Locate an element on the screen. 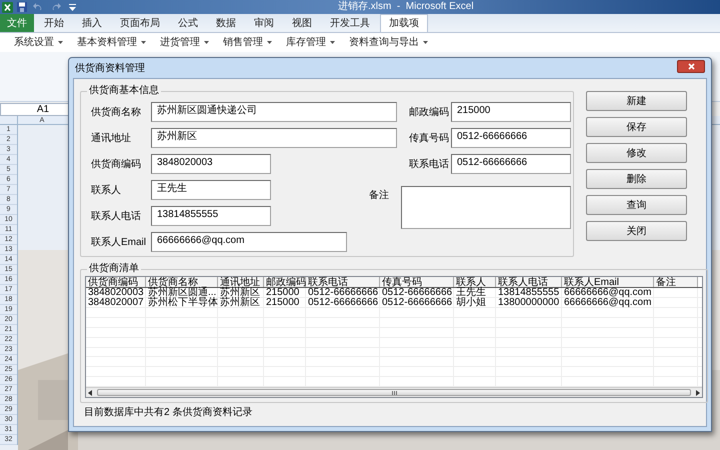  dropdown-icon is located at coordinates (72, 7).